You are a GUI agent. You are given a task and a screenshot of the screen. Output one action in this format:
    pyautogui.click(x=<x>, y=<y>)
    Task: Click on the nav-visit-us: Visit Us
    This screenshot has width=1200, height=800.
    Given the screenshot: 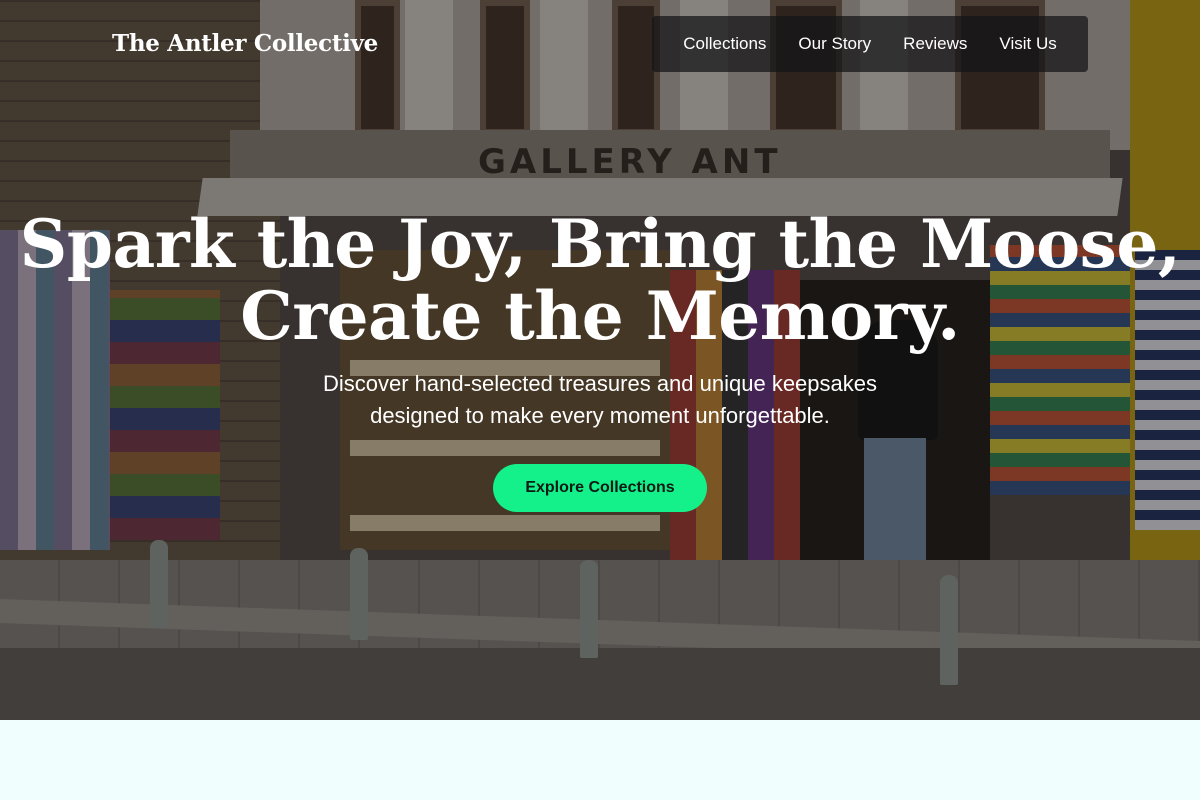 What is the action you would take?
    pyautogui.click(x=1027, y=44)
    